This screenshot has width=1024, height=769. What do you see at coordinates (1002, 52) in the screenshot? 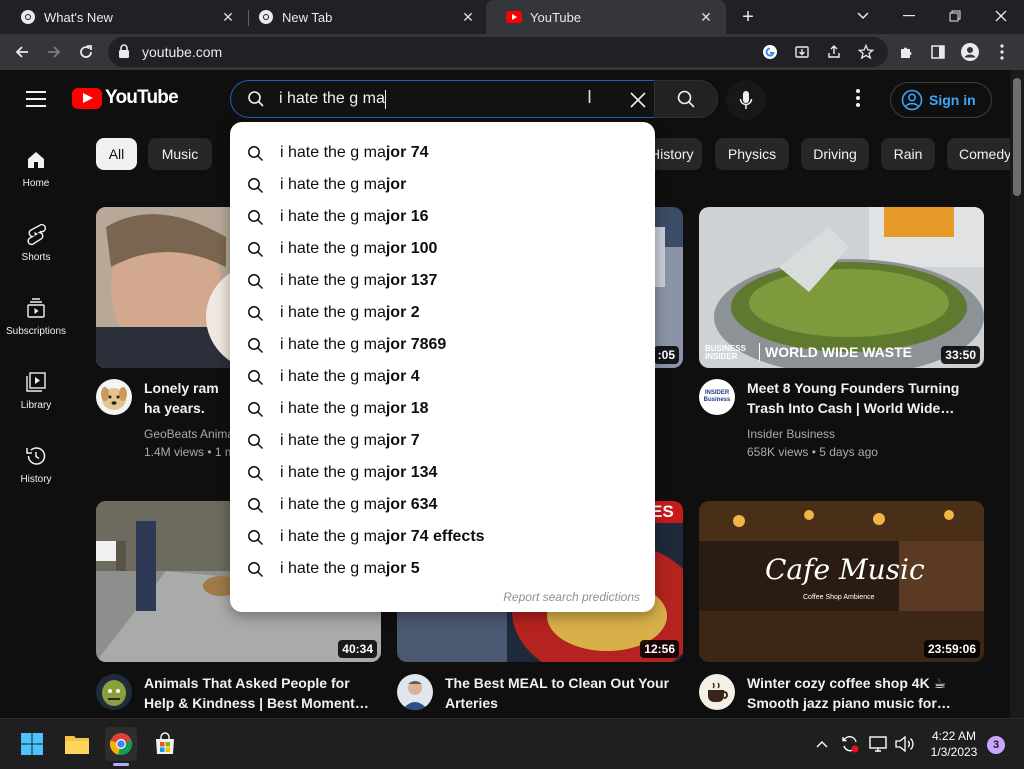
I see `chrome-menu-icon` at bounding box center [1002, 52].